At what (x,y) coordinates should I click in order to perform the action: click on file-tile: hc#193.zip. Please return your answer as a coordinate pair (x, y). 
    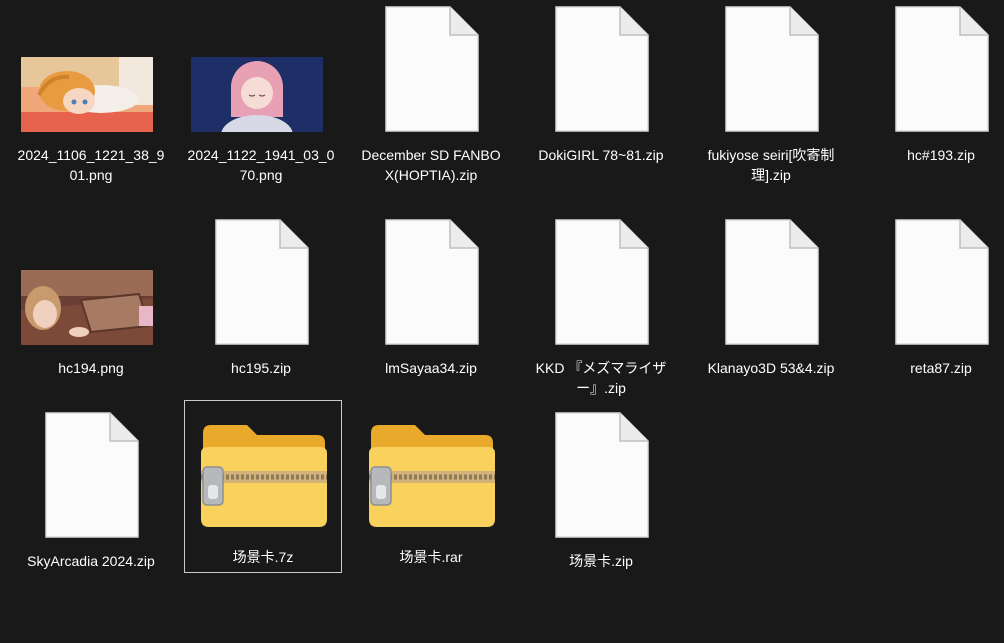
    Looking at the image, I should click on (933, 92).